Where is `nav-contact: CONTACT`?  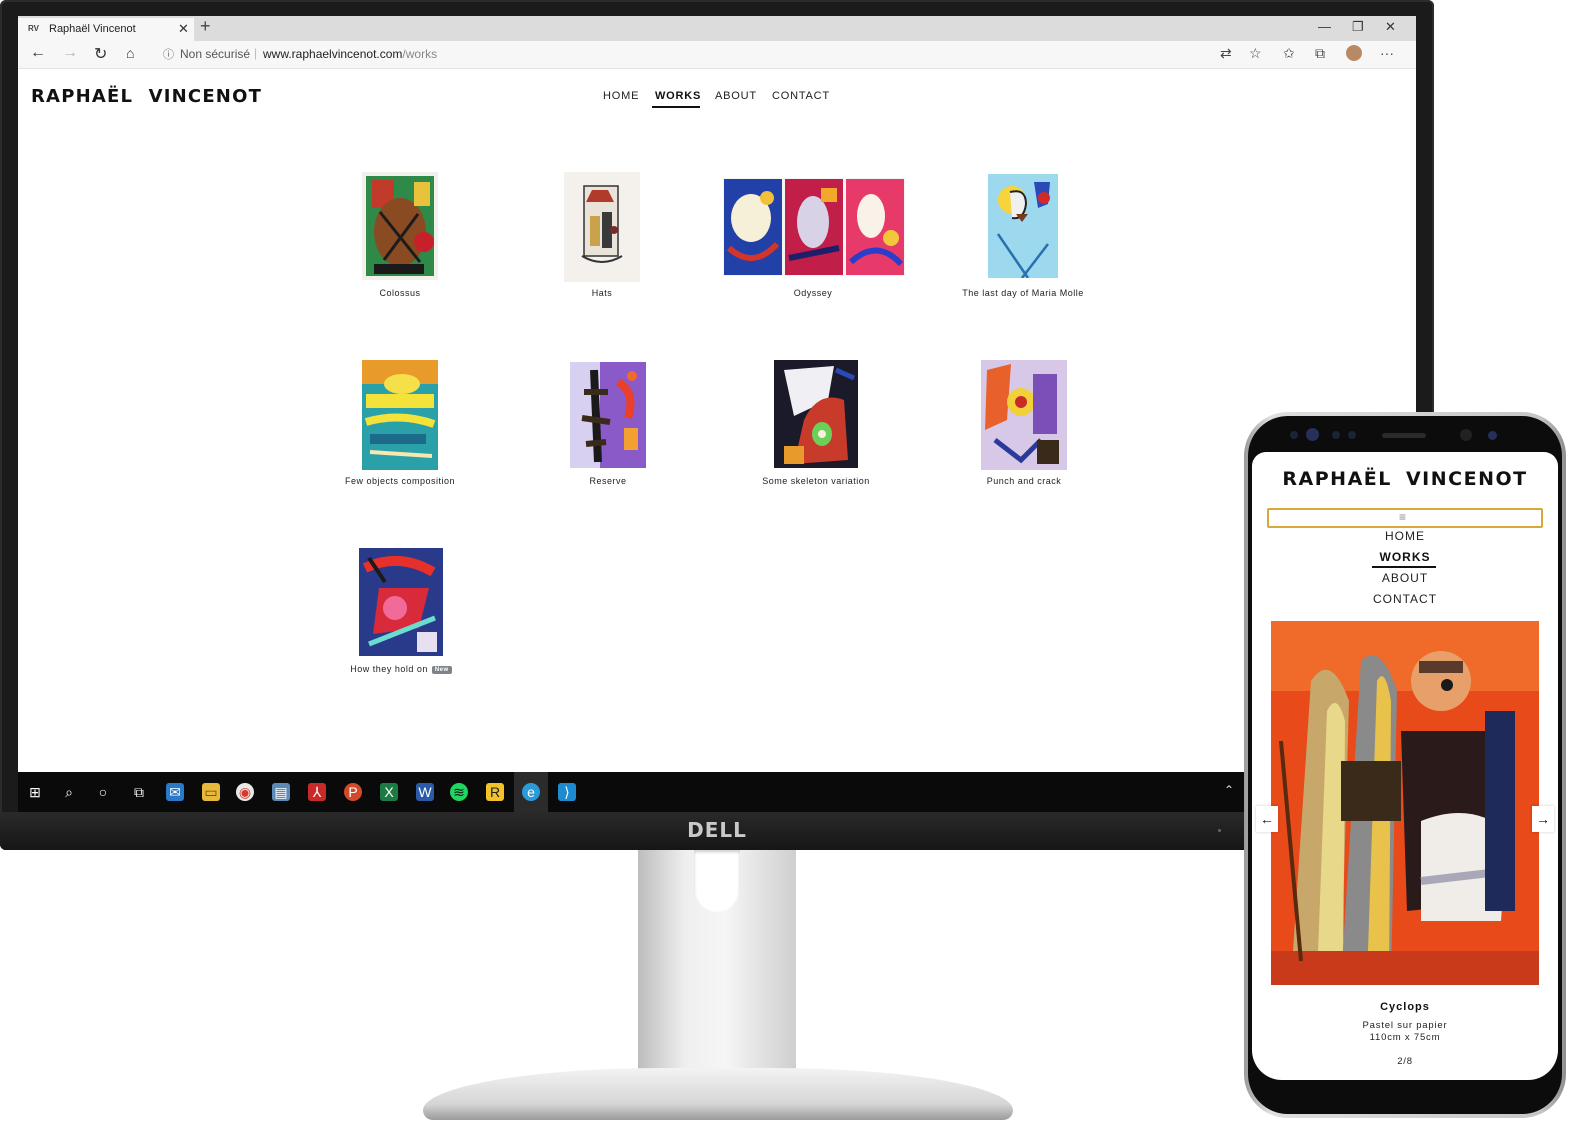 nav-contact: CONTACT is located at coordinates (801, 96).